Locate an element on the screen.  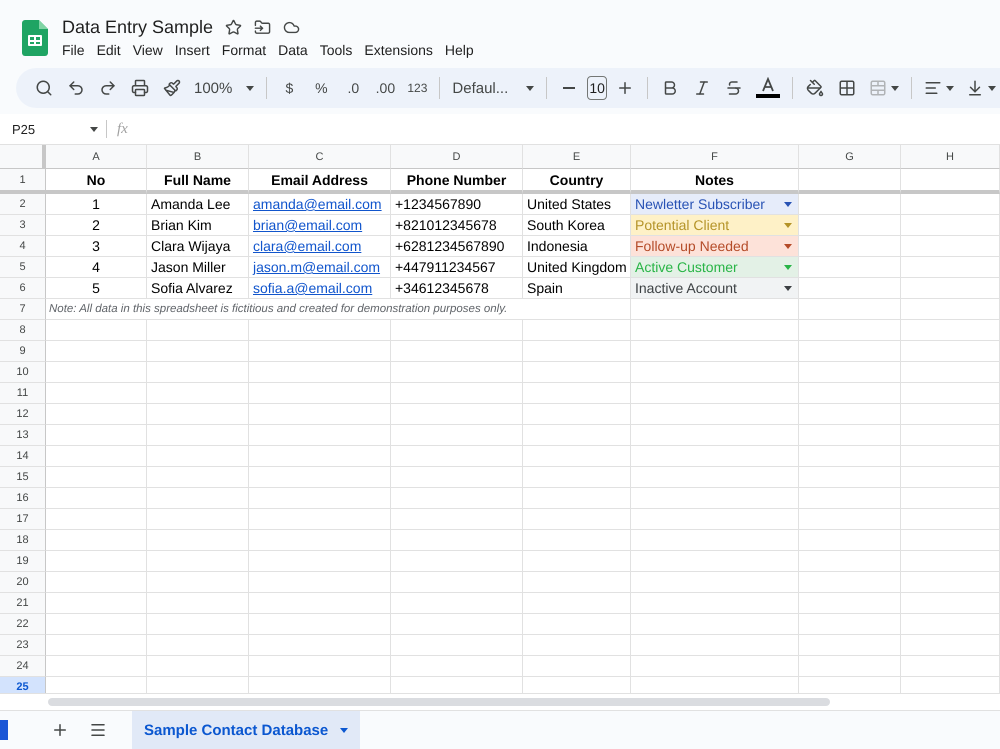
table-cell: +1234567890 is located at coordinates (457, 204).